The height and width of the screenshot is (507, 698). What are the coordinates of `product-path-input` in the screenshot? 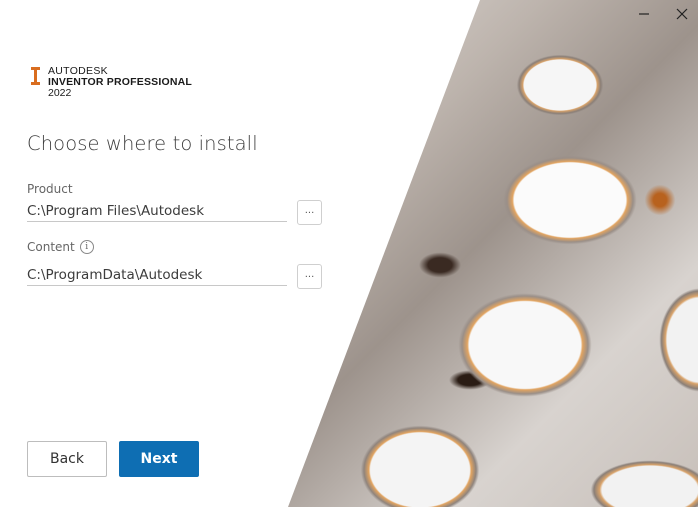 It's located at (157, 211).